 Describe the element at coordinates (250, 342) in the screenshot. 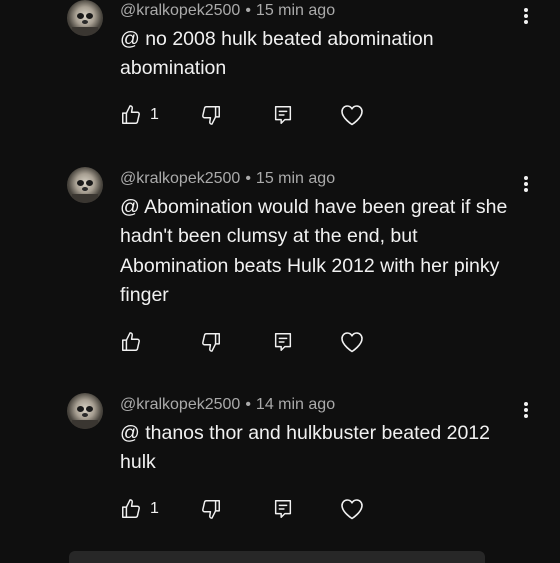

I see `comment-actions` at that location.